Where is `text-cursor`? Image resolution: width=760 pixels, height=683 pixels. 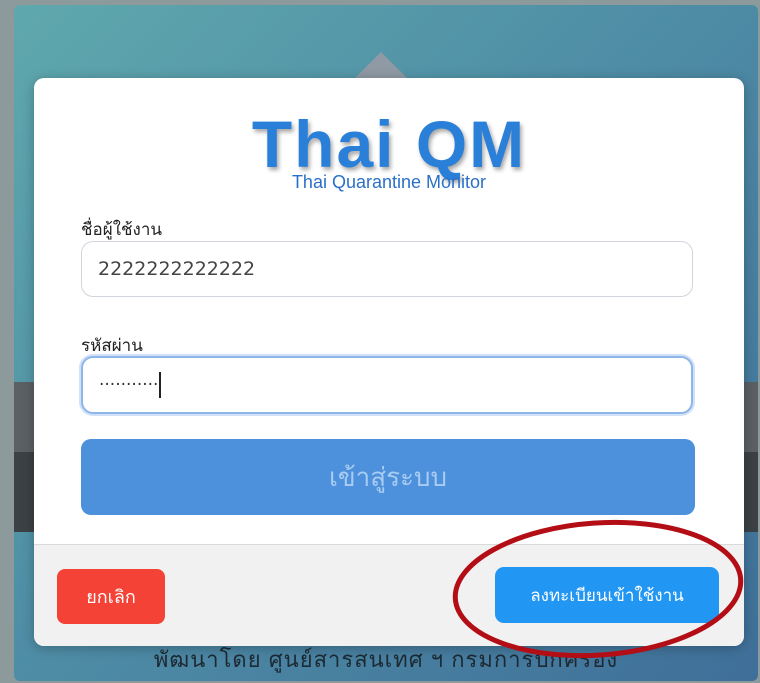
text-cursor is located at coordinates (160, 385).